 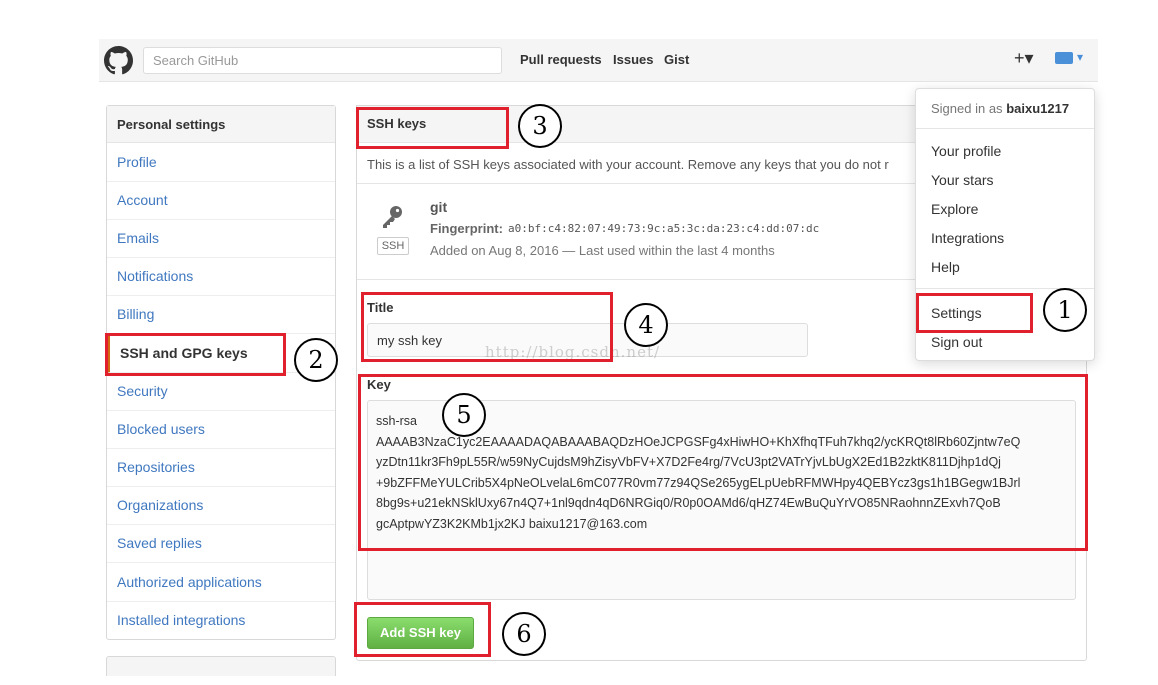 What do you see at coordinates (466, 228) in the screenshot?
I see `key-fingerprint-label: Fingerprint:` at bounding box center [466, 228].